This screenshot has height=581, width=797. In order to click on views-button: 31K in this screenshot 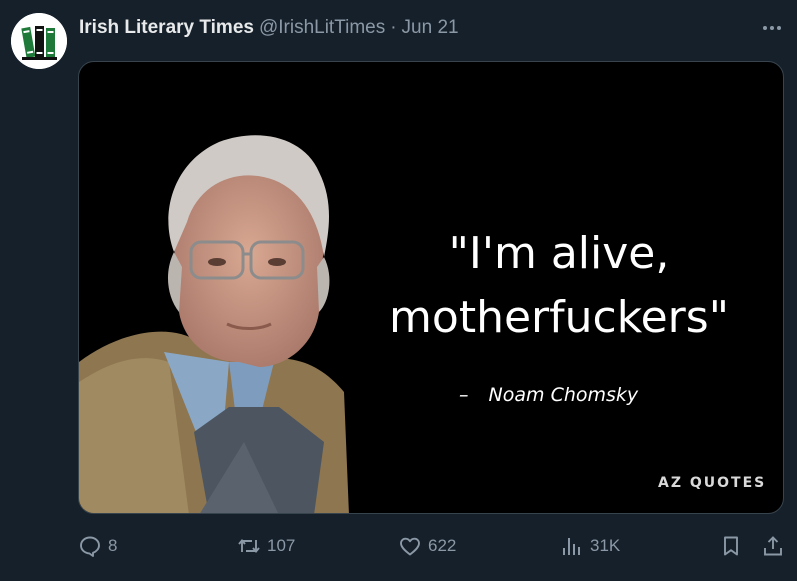, I will do `click(590, 546)`.